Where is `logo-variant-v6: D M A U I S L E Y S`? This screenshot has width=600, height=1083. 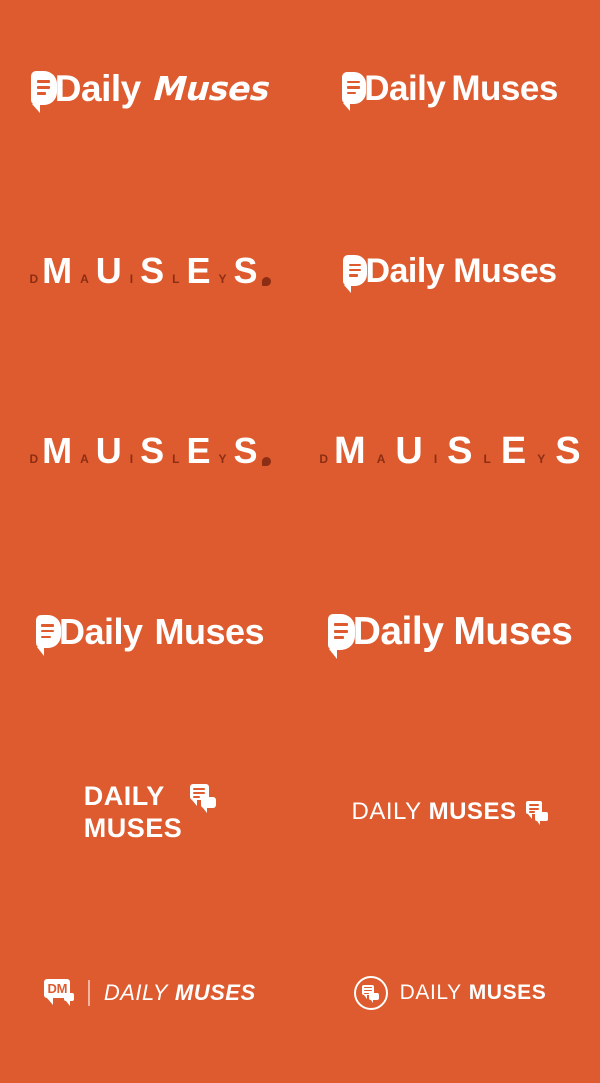
logo-variant-v6: D M A U I S L E Y S is located at coordinates (450, 451).